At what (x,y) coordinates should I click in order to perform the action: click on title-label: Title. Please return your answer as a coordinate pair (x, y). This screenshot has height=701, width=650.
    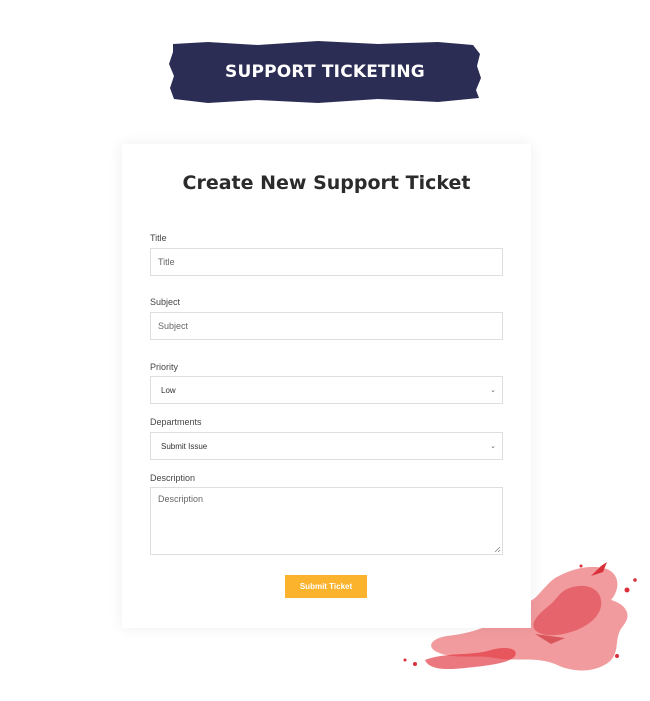
    Looking at the image, I should click on (158, 238).